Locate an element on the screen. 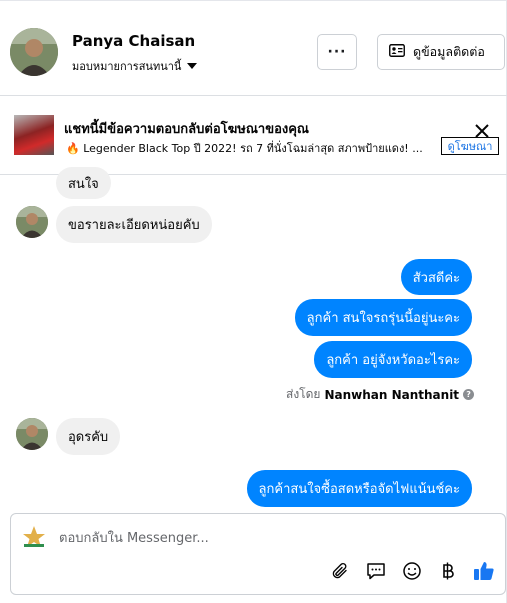  sent-by-indicator: ส่งโดย Nanwhan Nanthanit ? is located at coordinates (380, 394).